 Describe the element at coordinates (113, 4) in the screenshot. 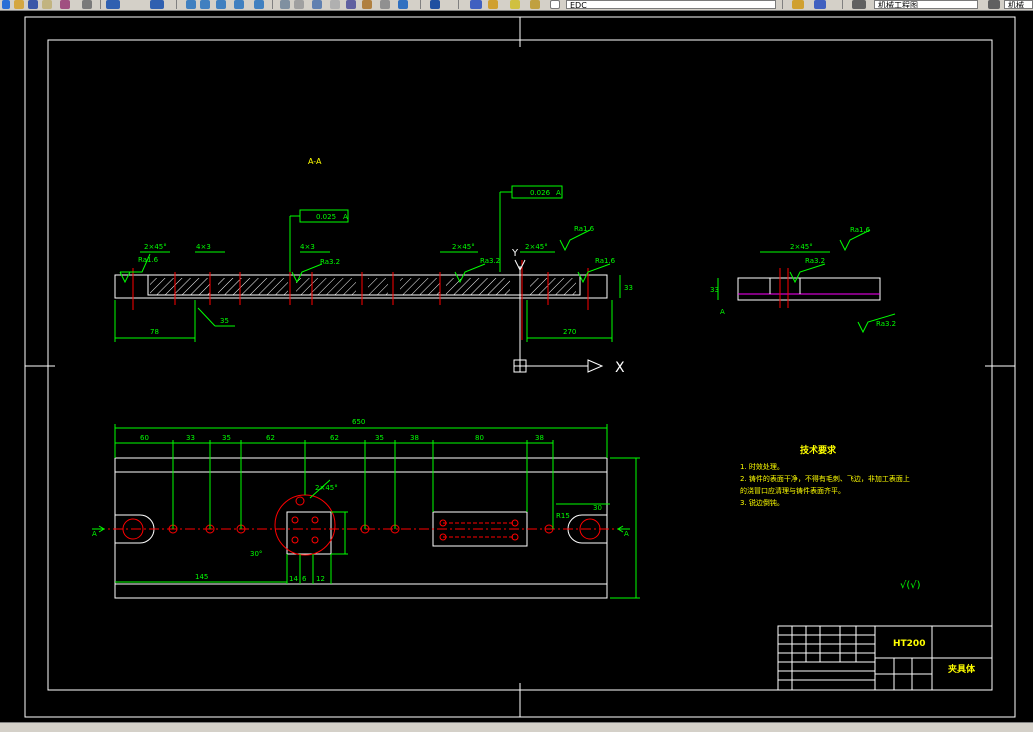

I see `undo-icon` at that location.